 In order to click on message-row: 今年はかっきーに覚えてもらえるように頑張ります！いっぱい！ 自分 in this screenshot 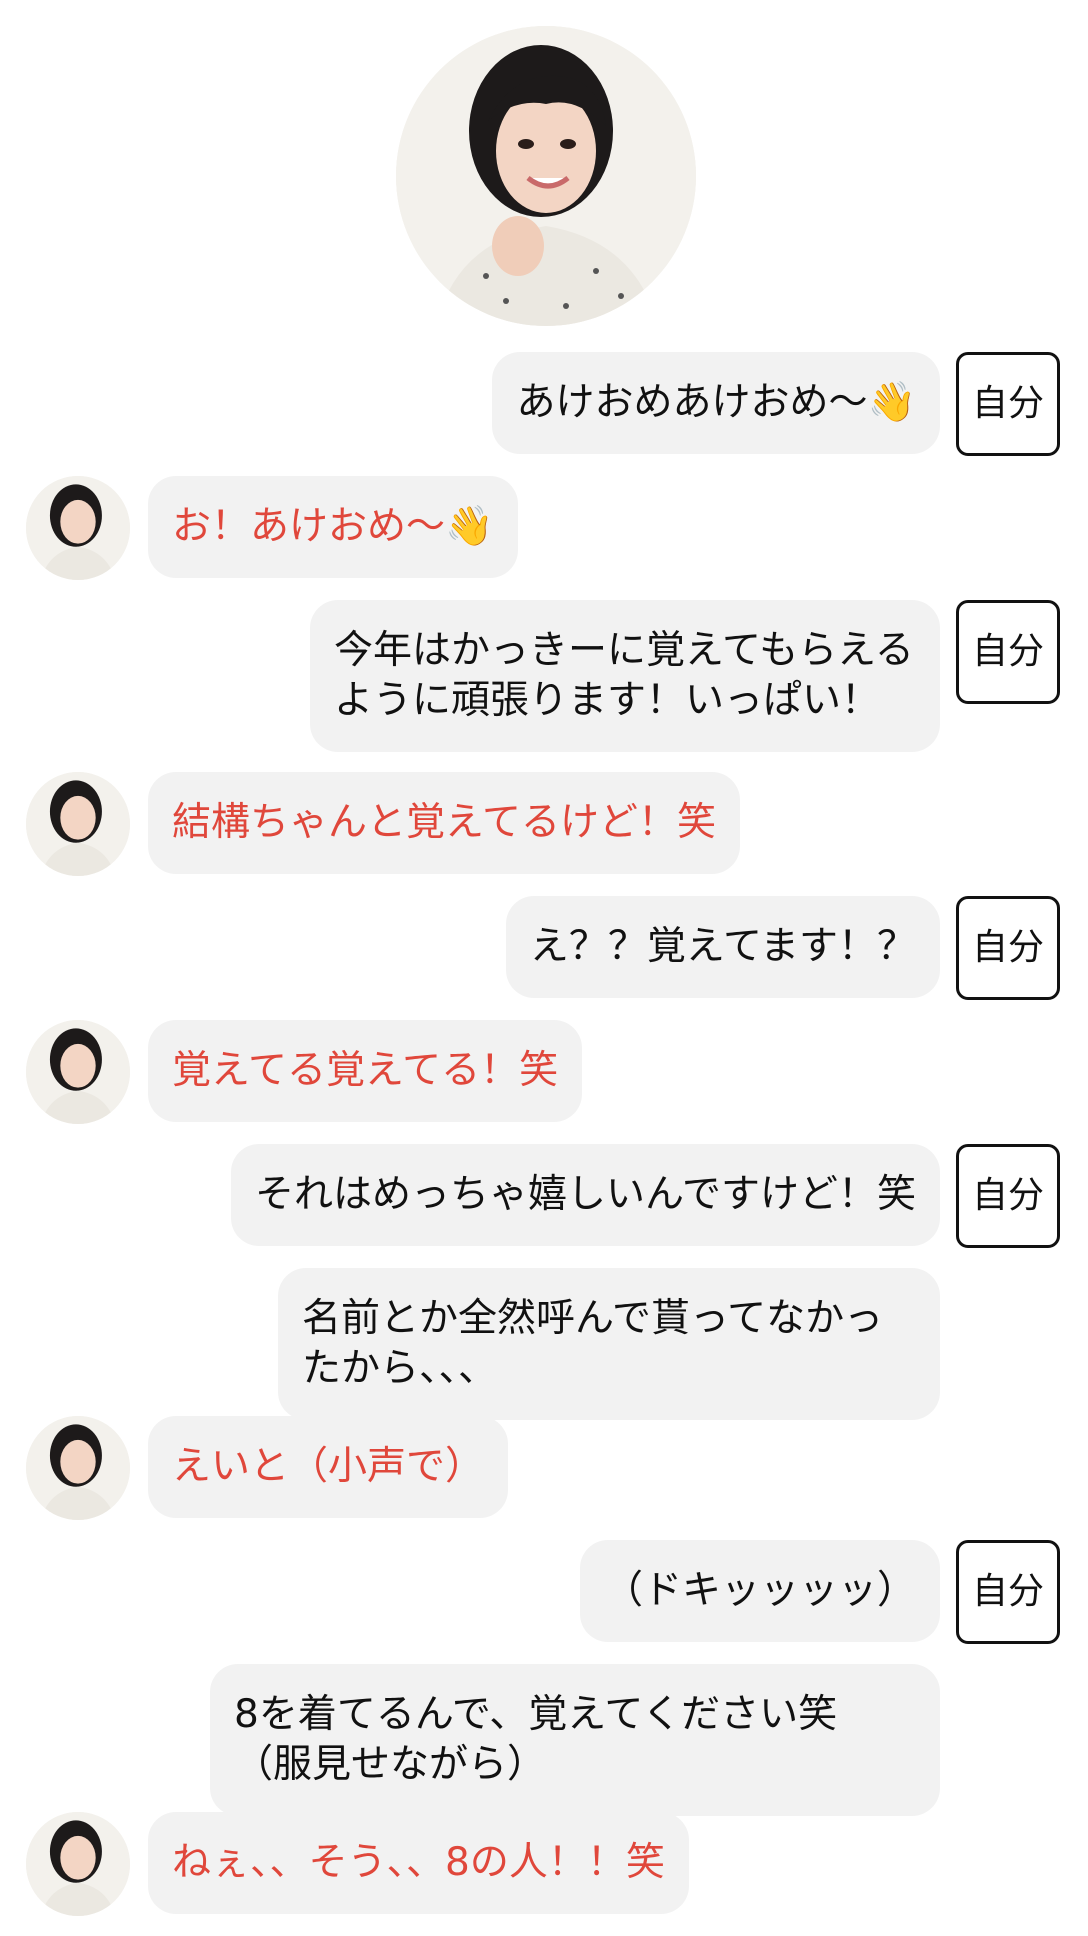, I will do `click(544, 686)`.